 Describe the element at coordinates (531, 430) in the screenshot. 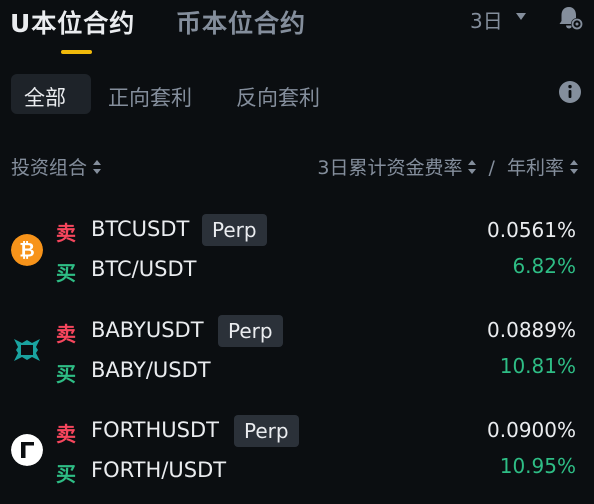

I see `funding-rate: 0.0900%` at that location.